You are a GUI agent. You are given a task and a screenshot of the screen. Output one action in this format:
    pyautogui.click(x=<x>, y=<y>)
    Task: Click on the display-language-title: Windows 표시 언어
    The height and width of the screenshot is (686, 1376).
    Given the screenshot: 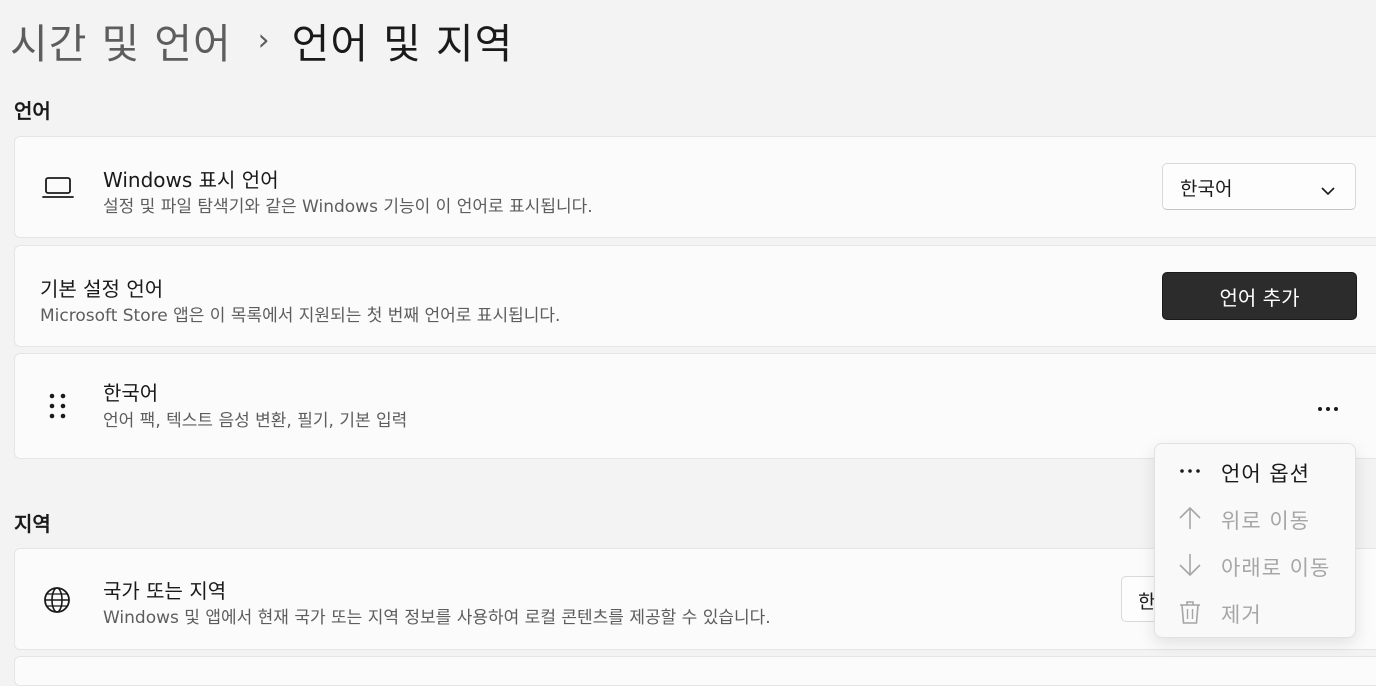 What is the action you would take?
    pyautogui.click(x=191, y=180)
    